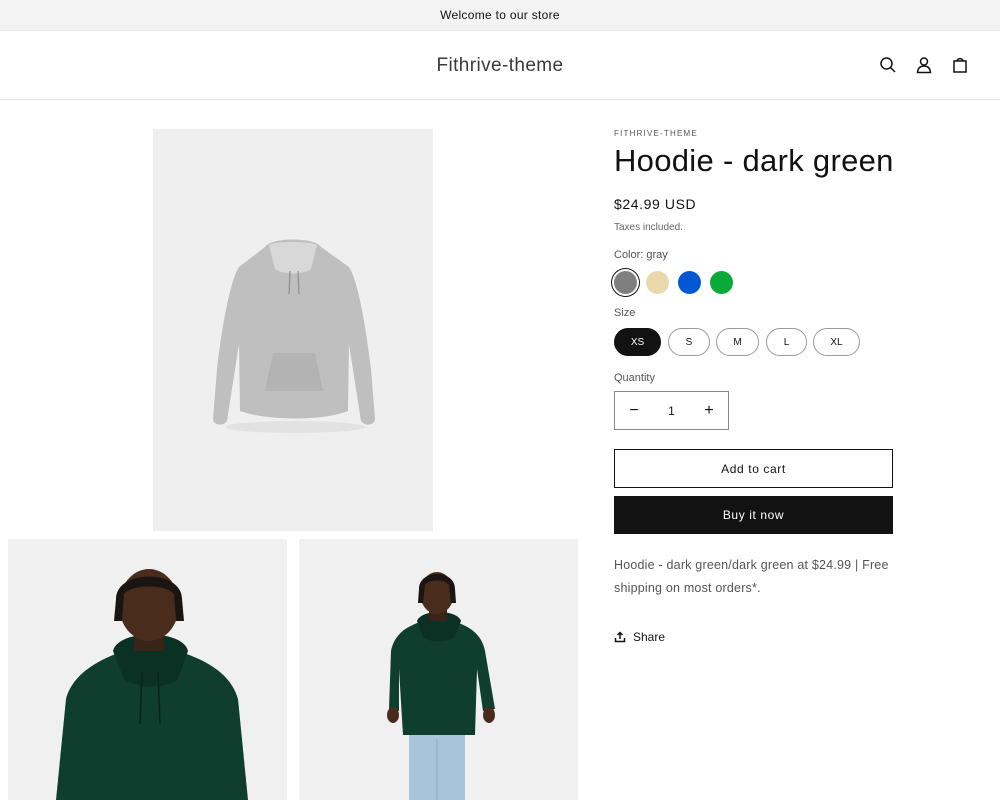 The height and width of the screenshot is (800, 1000). I want to click on product-price: $24.99 USD, so click(655, 204).